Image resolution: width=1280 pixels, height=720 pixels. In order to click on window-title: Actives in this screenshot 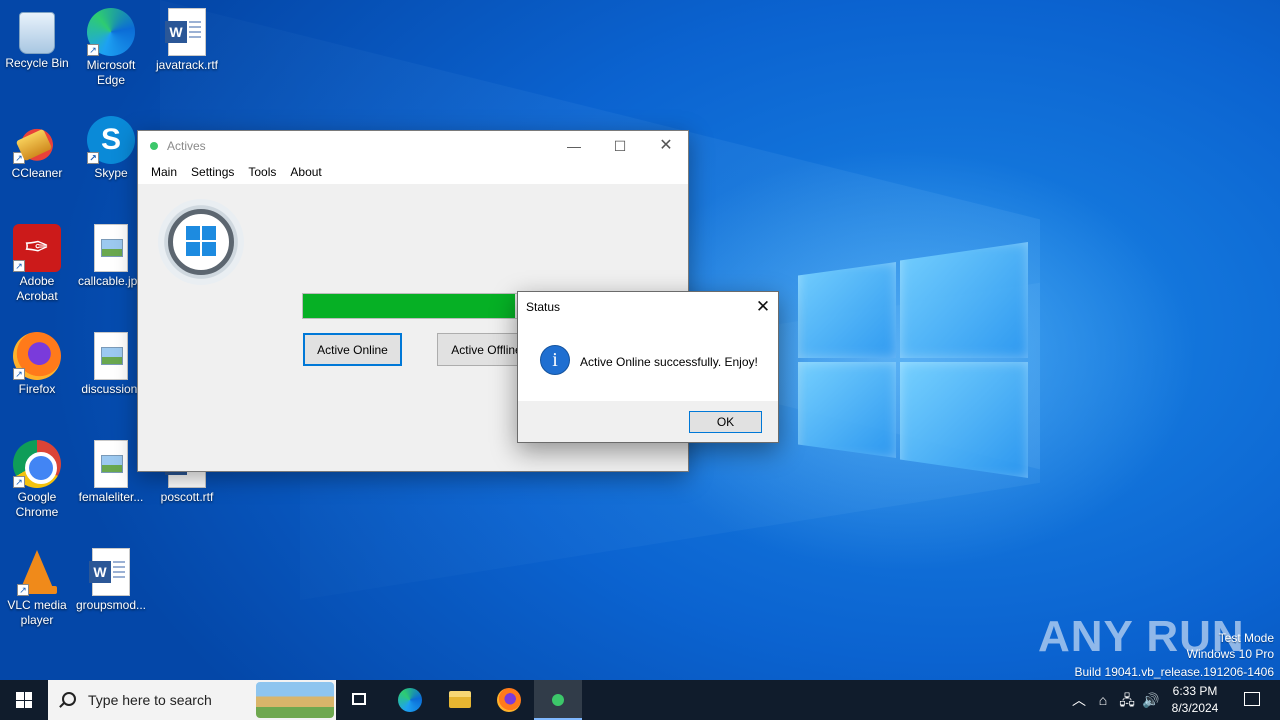, I will do `click(186, 146)`.